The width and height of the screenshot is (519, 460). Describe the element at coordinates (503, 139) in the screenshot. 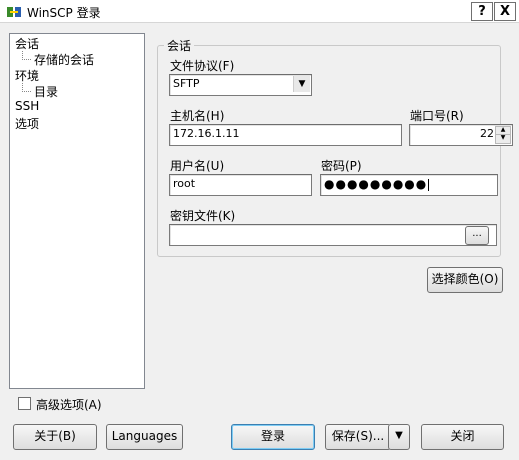

I see `spin-down-icon: ▼` at that location.